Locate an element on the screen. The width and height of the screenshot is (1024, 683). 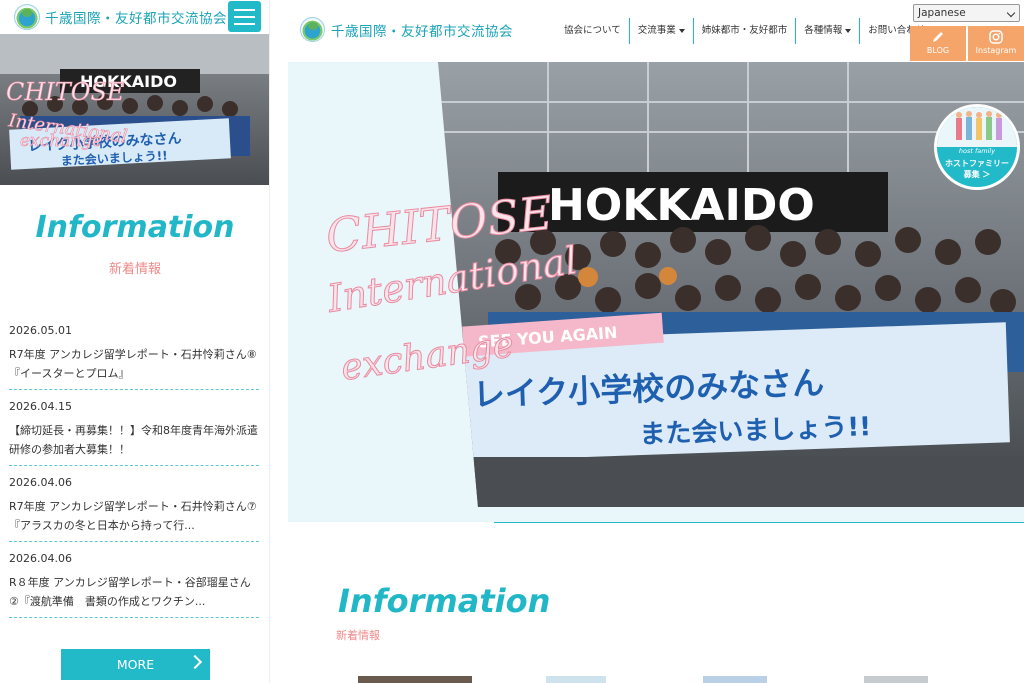
host-family-cta: 募集 ＞ is located at coordinates (977, 174).